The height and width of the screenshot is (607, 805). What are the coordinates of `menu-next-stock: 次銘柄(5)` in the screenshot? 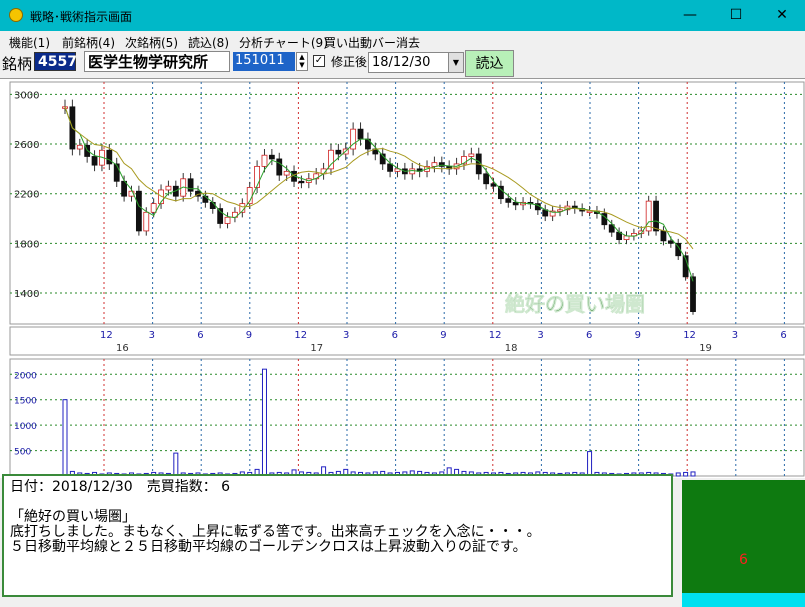 It's located at (151, 42).